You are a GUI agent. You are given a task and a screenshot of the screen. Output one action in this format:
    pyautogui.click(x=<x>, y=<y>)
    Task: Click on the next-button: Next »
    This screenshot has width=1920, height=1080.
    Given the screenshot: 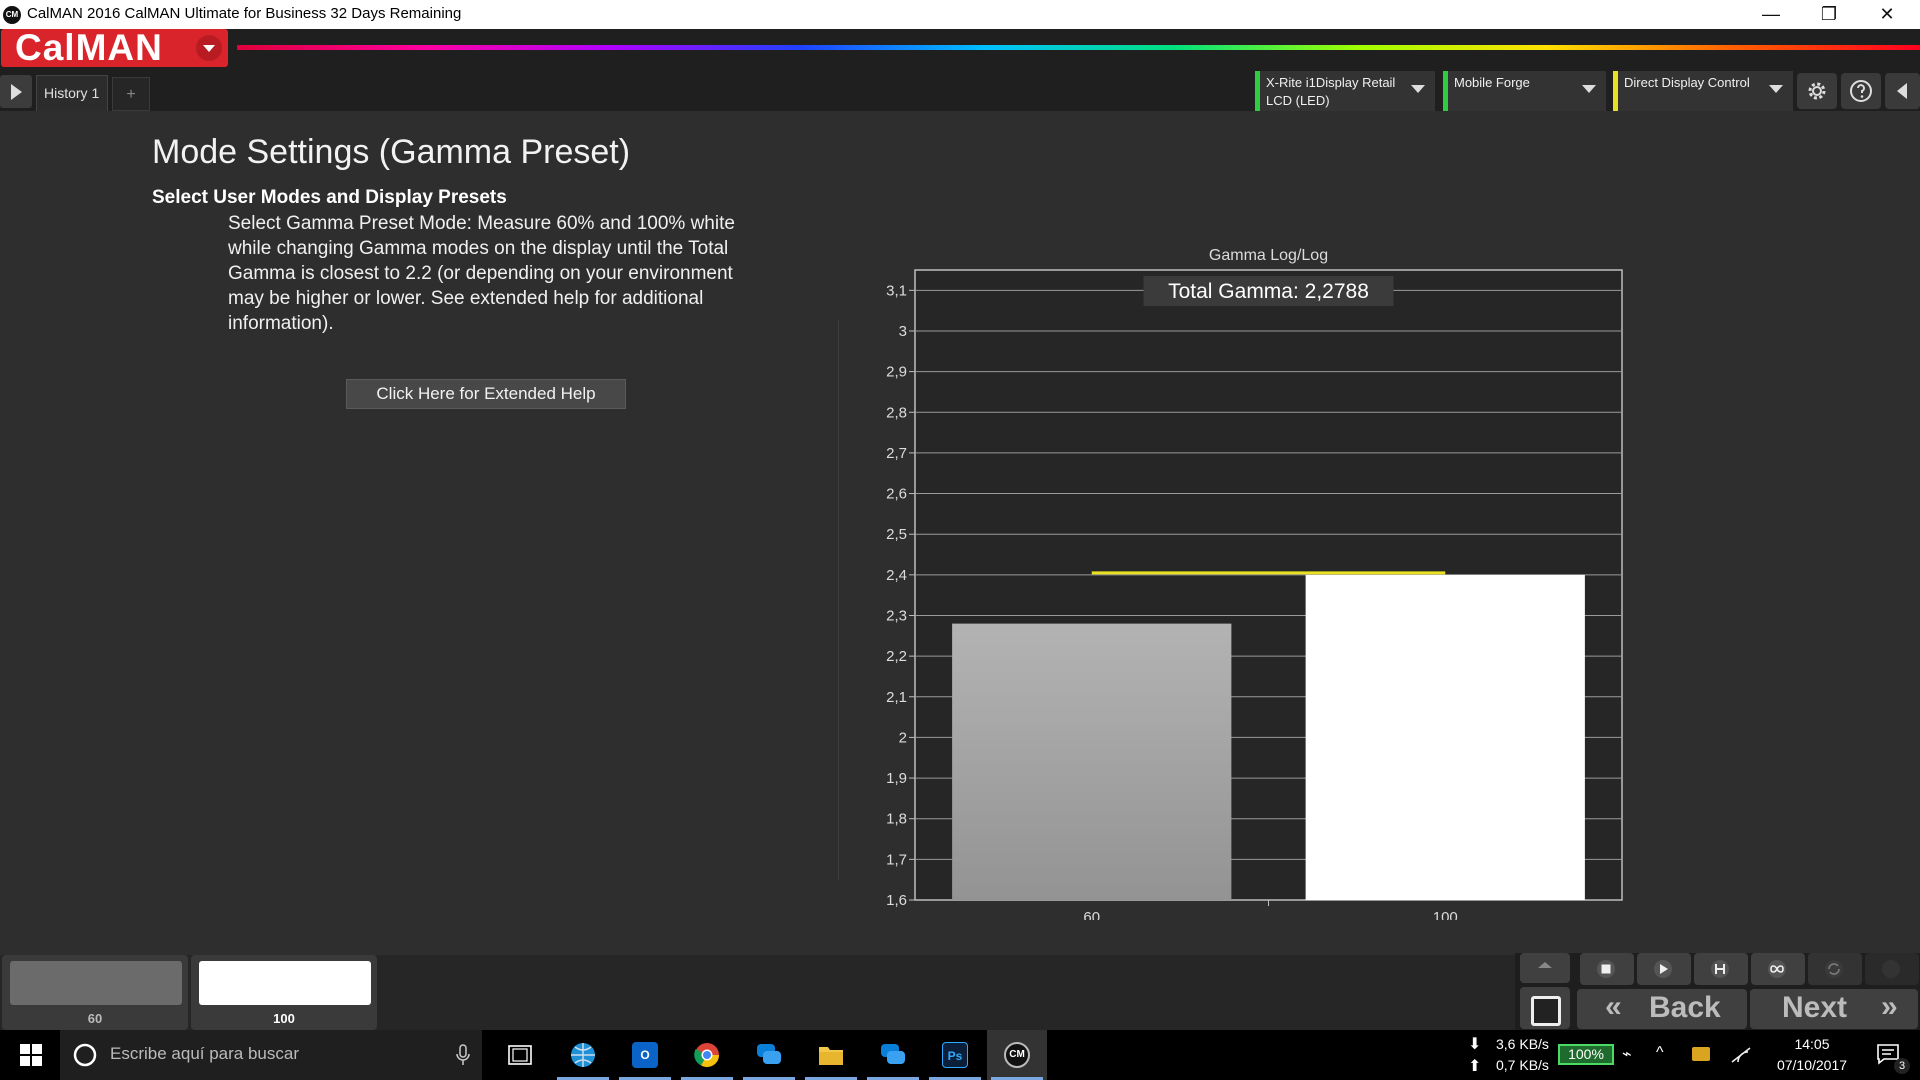 What is the action you would take?
    pyautogui.click(x=1834, y=1009)
    